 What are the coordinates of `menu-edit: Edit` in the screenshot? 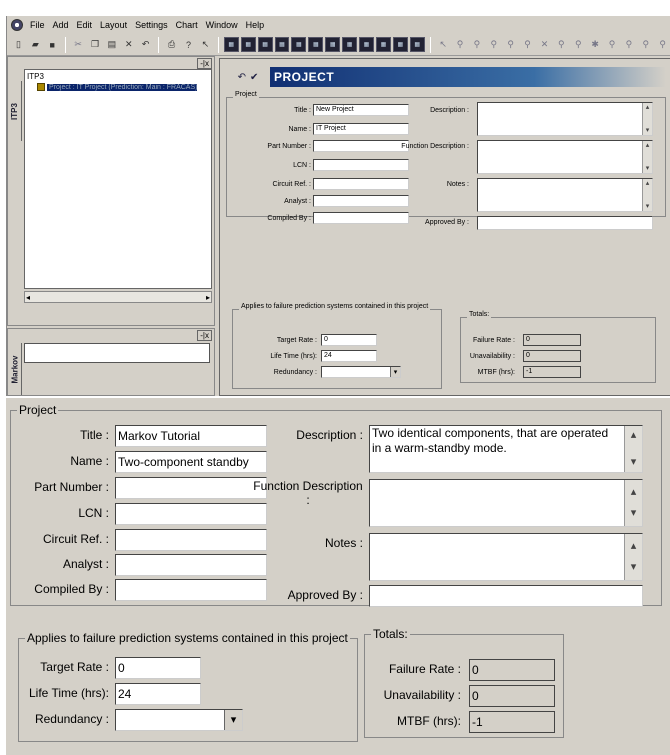 It's located at (85, 25).